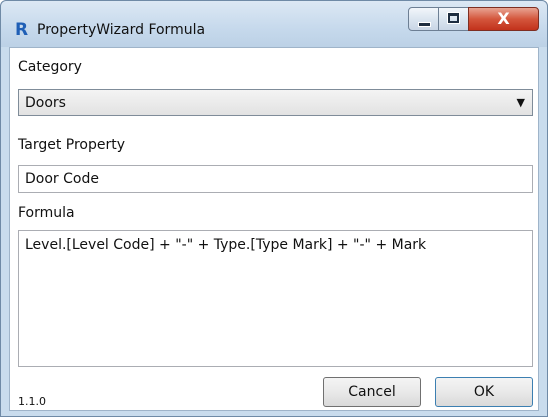  What do you see at coordinates (274, 24) in the screenshot?
I see `title-bar: R PropertyWizard Formula X` at bounding box center [274, 24].